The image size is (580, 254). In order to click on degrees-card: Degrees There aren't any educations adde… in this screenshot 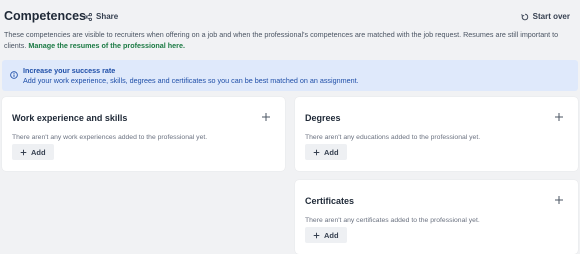, I will do `click(436, 134)`.